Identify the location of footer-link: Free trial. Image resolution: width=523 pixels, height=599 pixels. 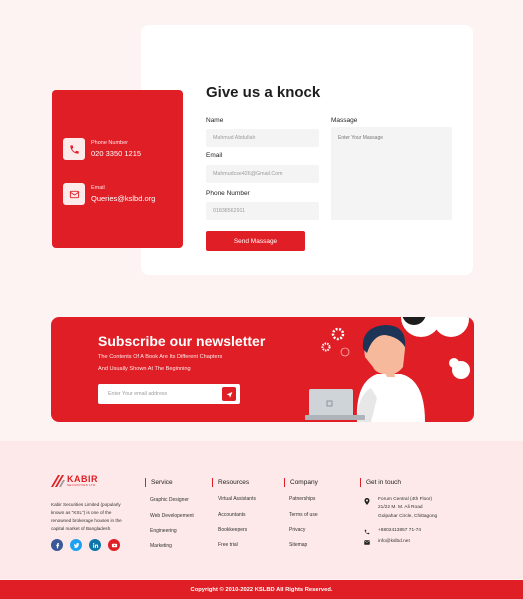
(228, 545).